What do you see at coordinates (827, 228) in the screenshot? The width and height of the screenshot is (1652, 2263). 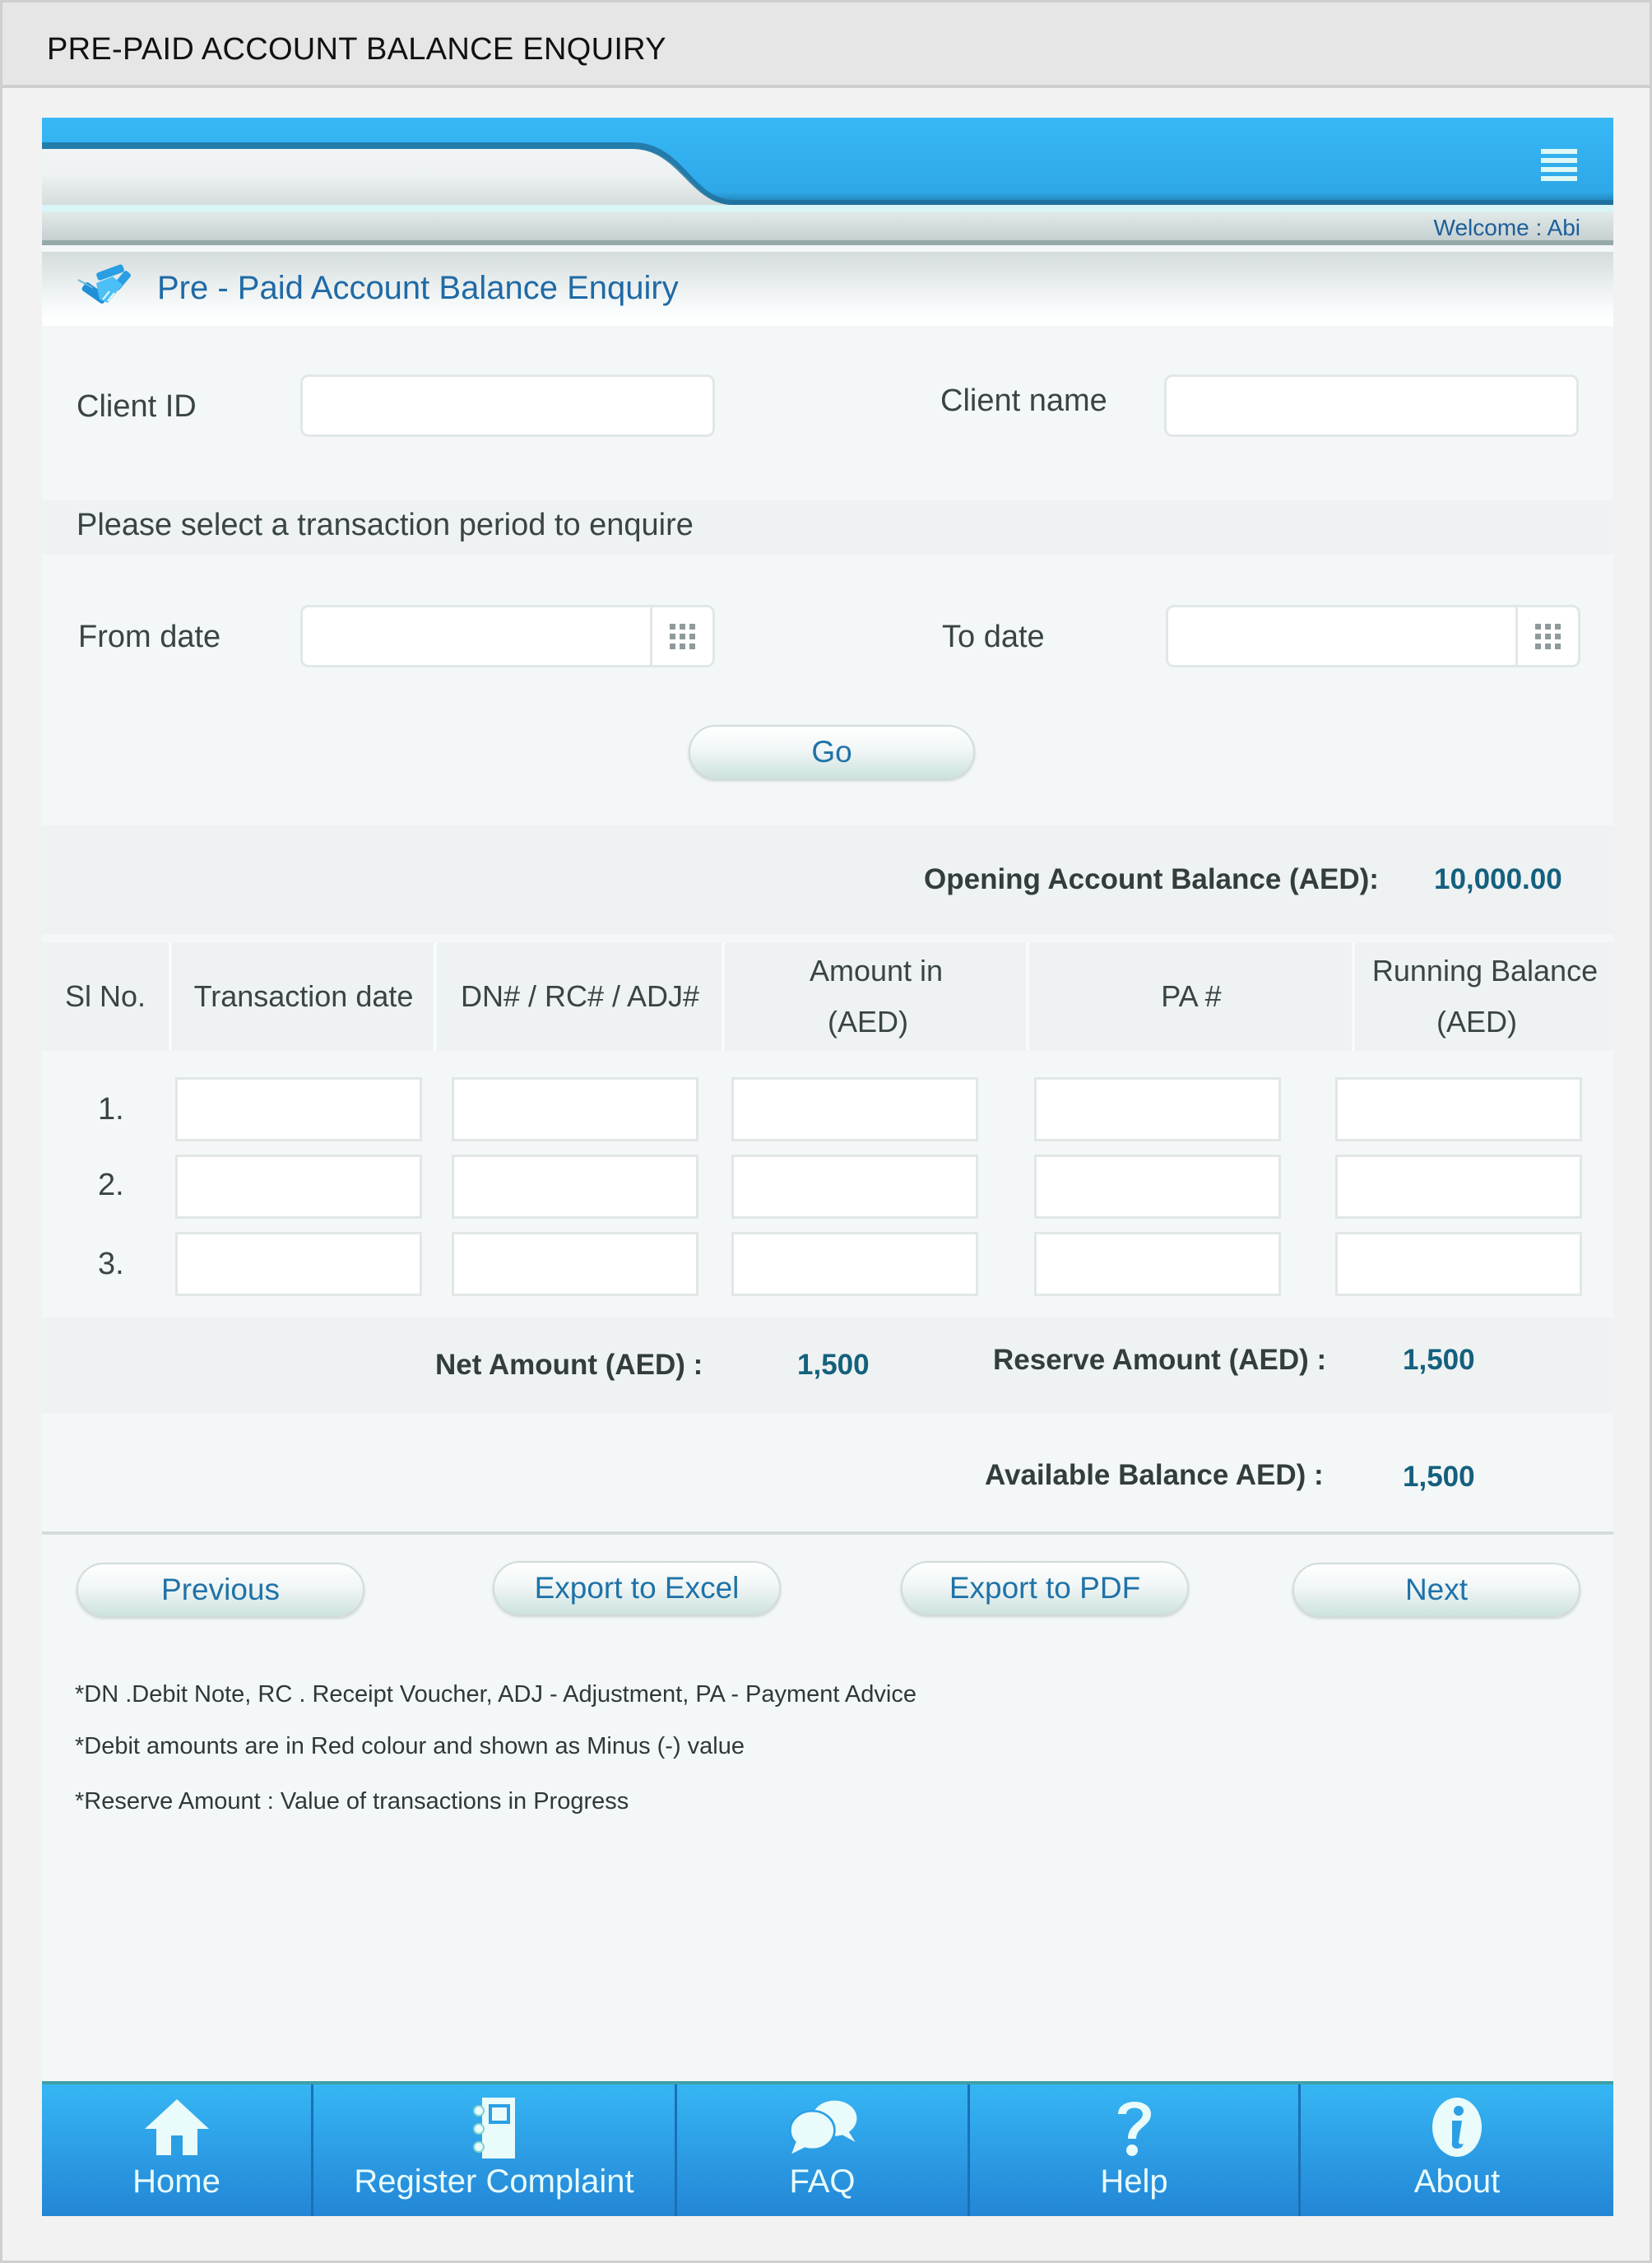 I see `welcome-bar` at bounding box center [827, 228].